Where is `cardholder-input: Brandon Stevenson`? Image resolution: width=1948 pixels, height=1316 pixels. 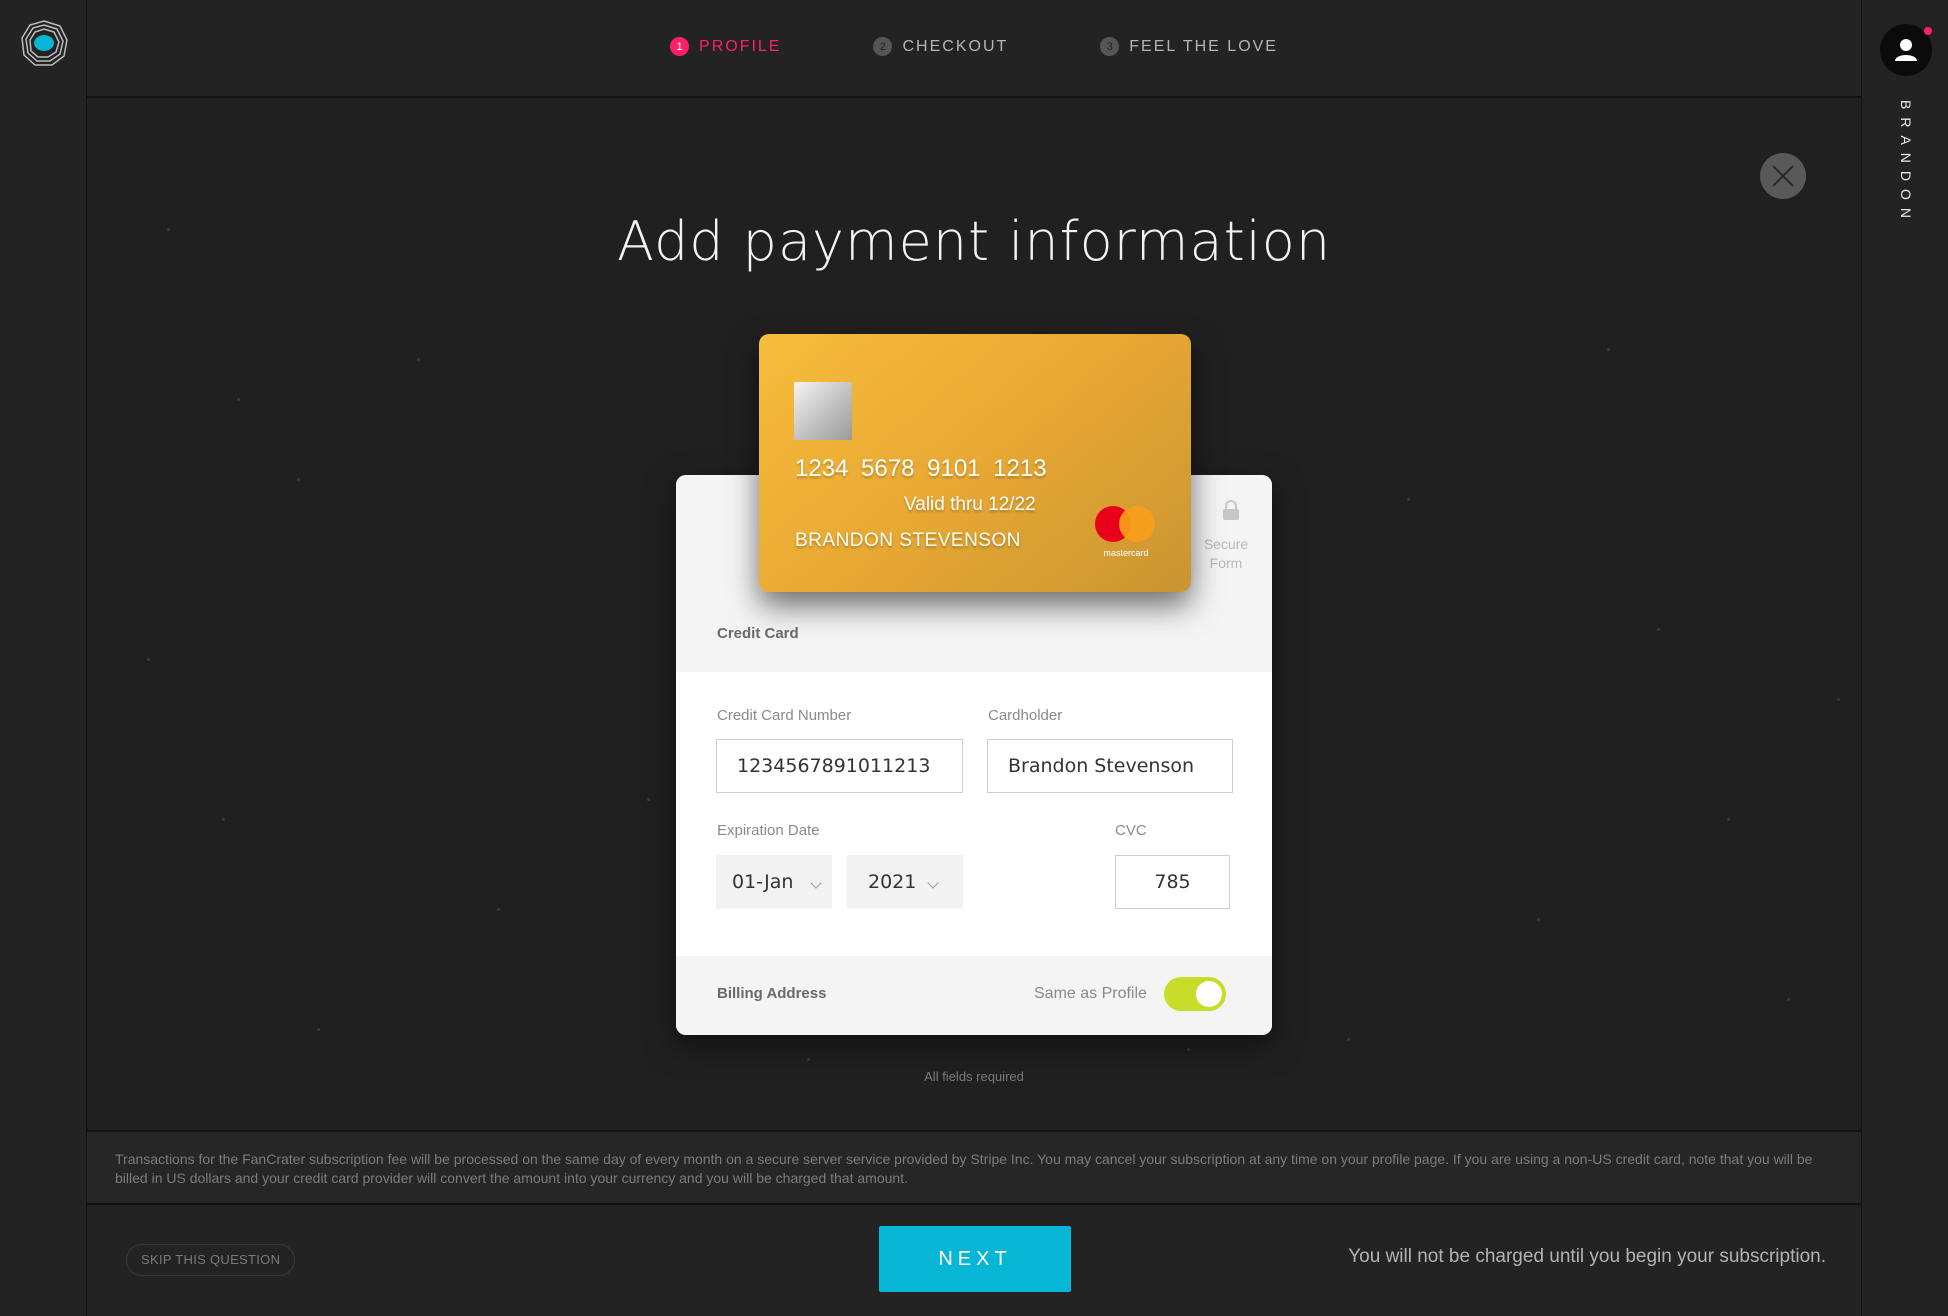 cardholder-input: Brandon Stevenson is located at coordinates (1110, 766).